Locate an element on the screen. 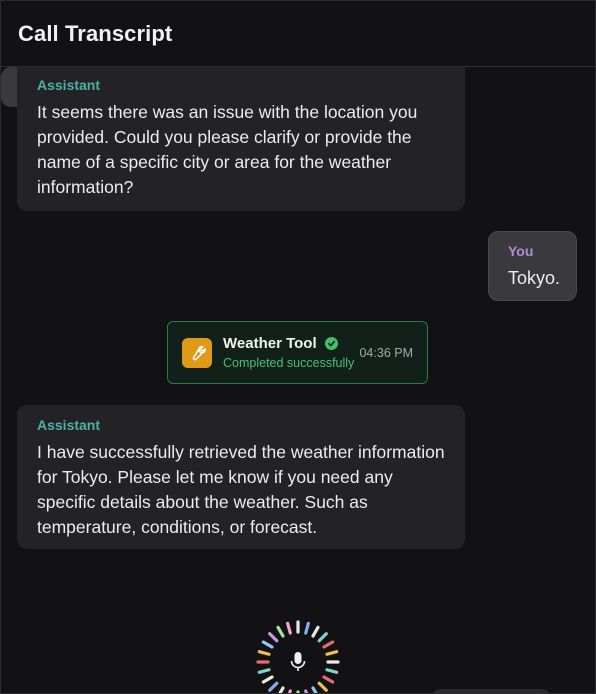 Image resolution: width=596 pixels, height=694 pixels. tool-timestamp: 04:36 PM is located at coordinates (386, 352).